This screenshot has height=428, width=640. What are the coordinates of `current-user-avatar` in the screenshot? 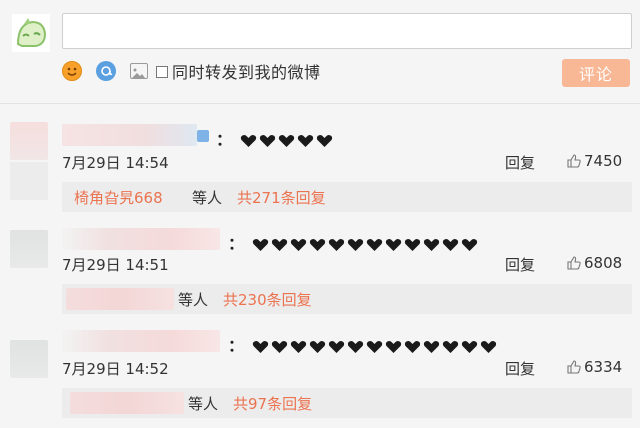 It's located at (31, 33).